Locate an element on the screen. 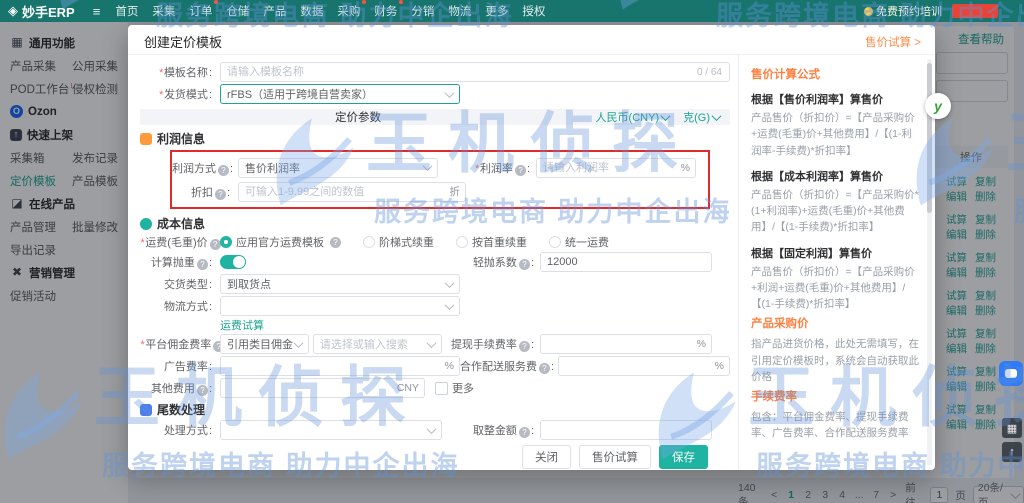 This screenshot has height=503, width=1024. arrow-up-icon: ↑ is located at coordinates (1012, 452).